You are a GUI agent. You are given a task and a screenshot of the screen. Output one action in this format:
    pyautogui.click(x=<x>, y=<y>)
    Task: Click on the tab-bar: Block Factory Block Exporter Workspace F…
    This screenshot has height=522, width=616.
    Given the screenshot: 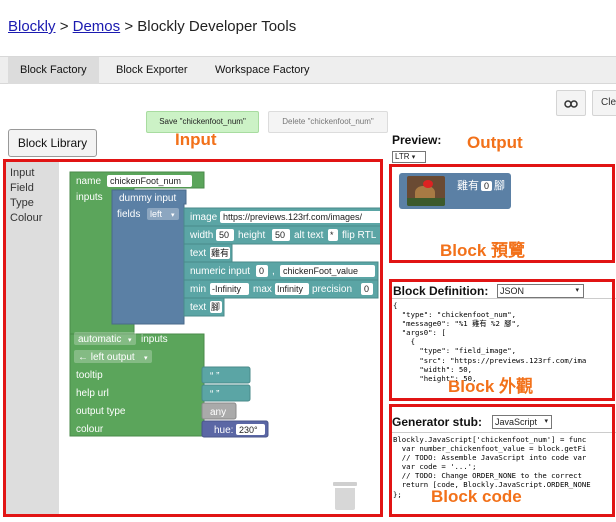 What is the action you would take?
    pyautogui.click(x=308, y=70)
    